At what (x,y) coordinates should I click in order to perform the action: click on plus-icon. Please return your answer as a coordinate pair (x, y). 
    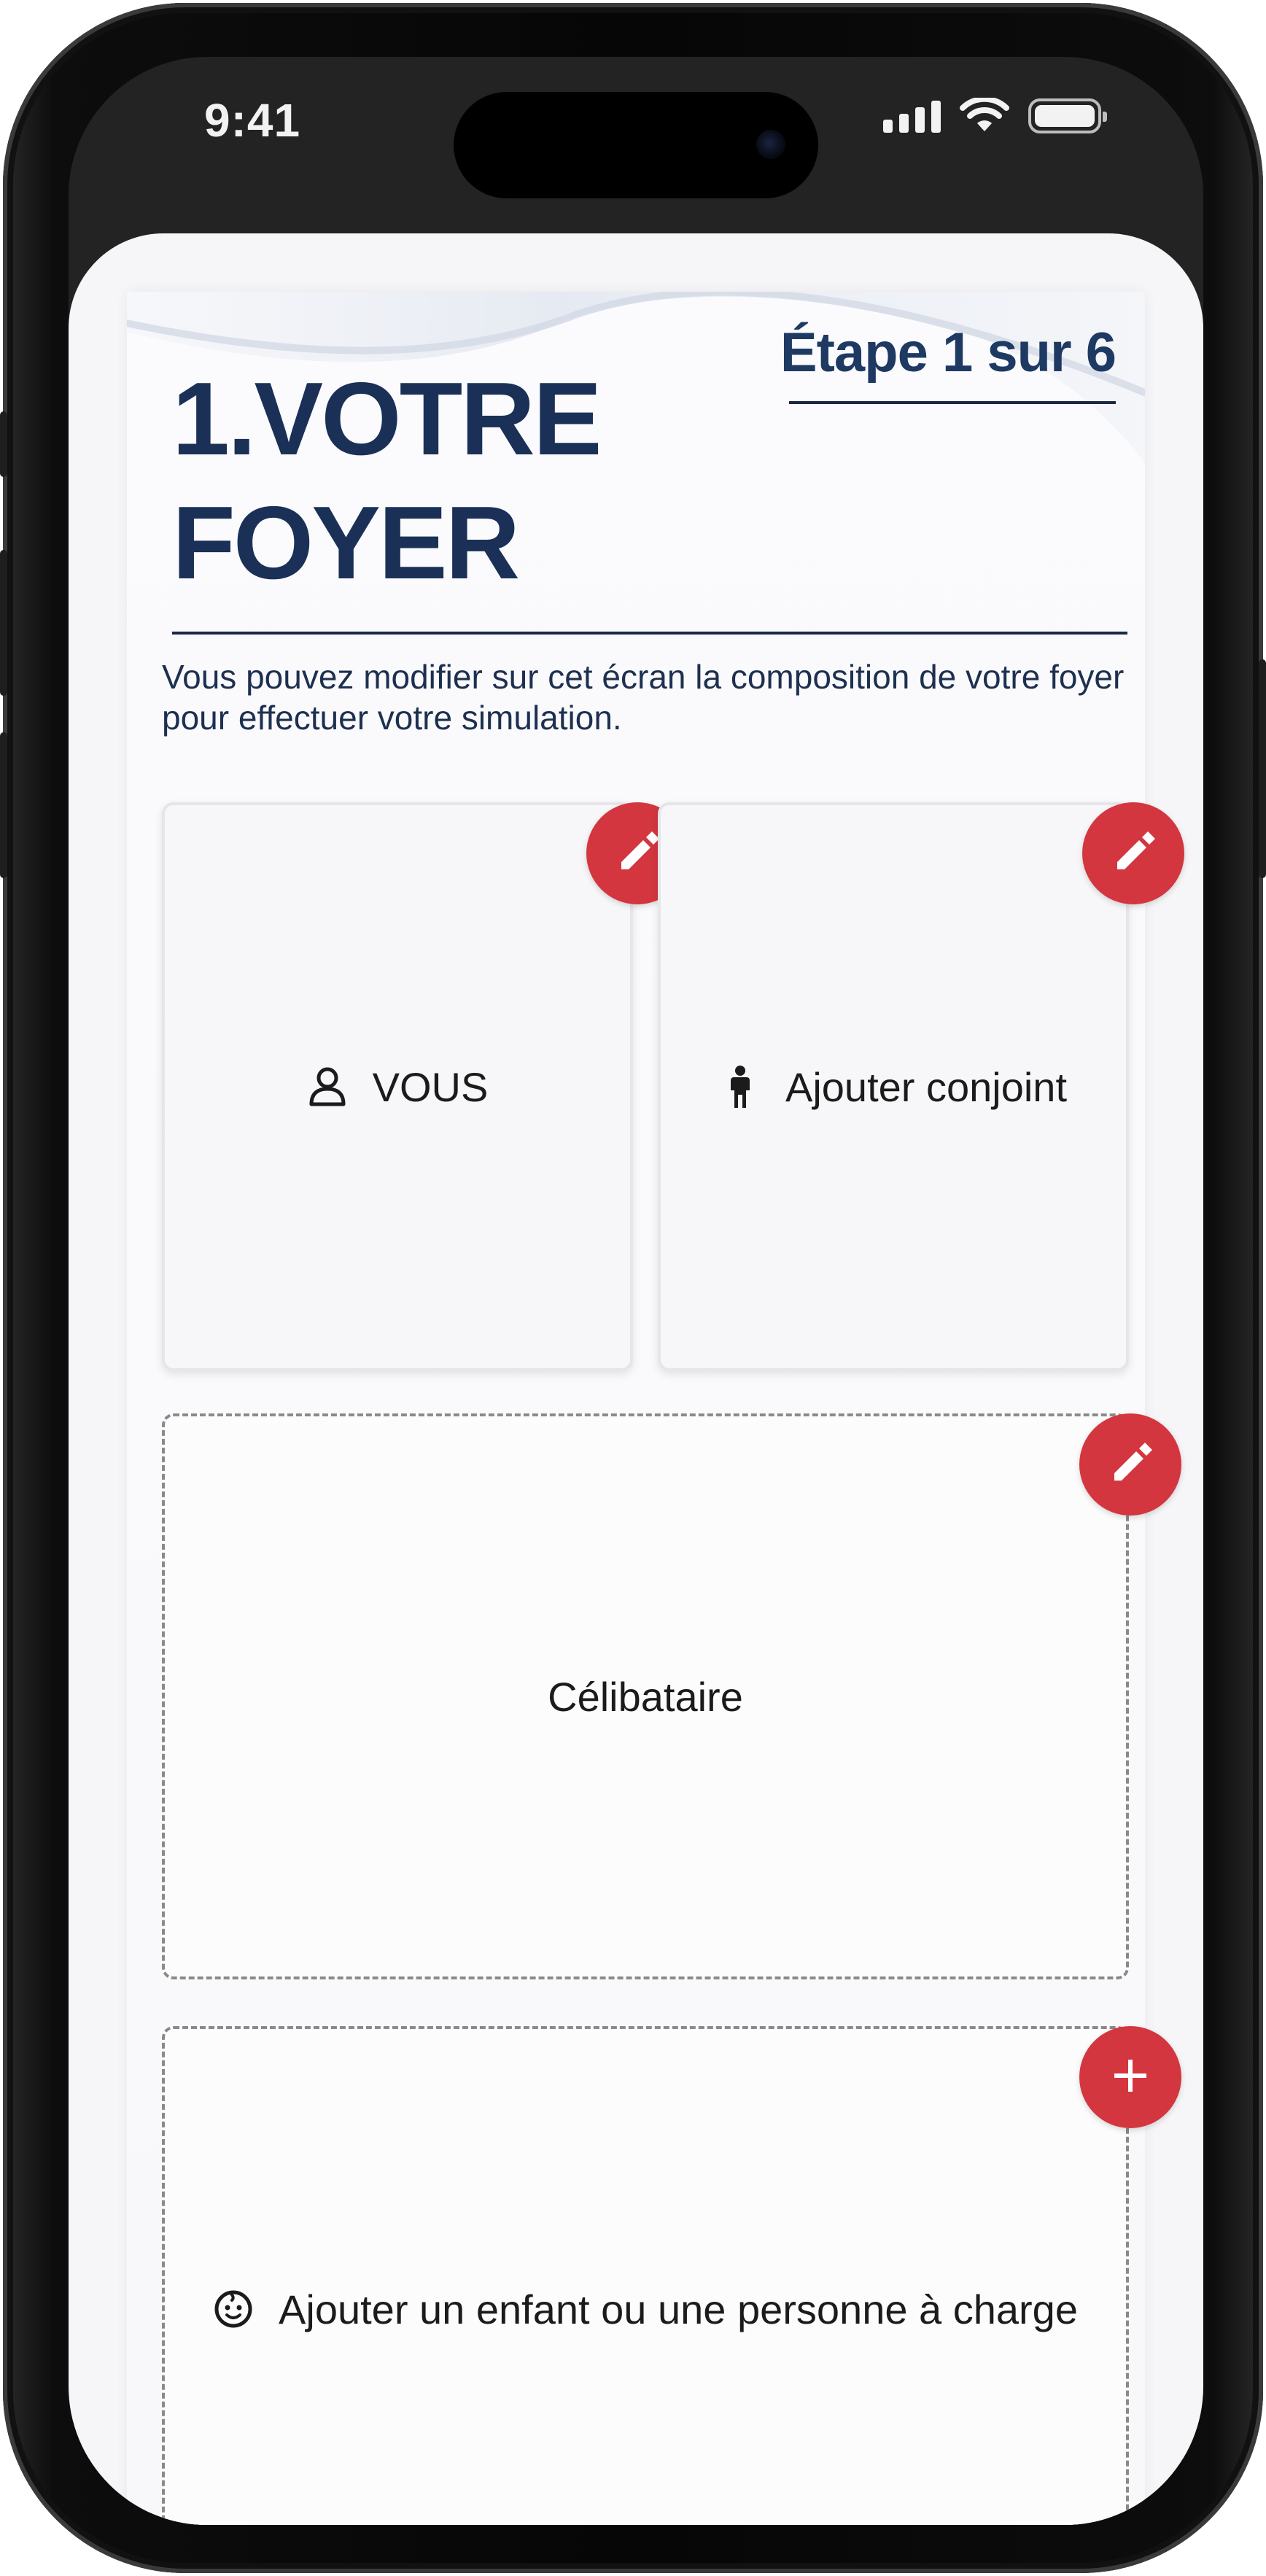
    Looking at the image, I should click on (1131, 2078).